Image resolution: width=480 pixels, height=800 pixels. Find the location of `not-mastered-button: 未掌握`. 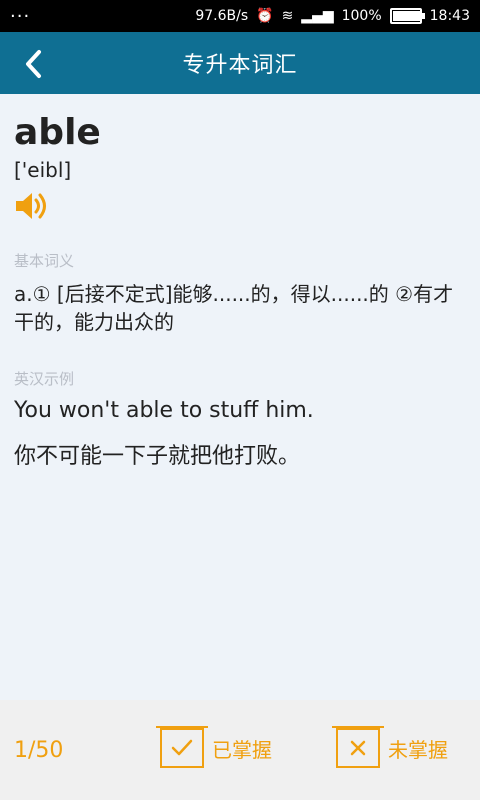

not-mastered-button: 未掌握 is located at coordinates (390, 747).